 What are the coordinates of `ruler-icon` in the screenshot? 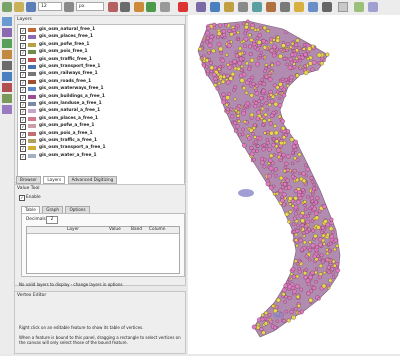 It's located at (165, 7).